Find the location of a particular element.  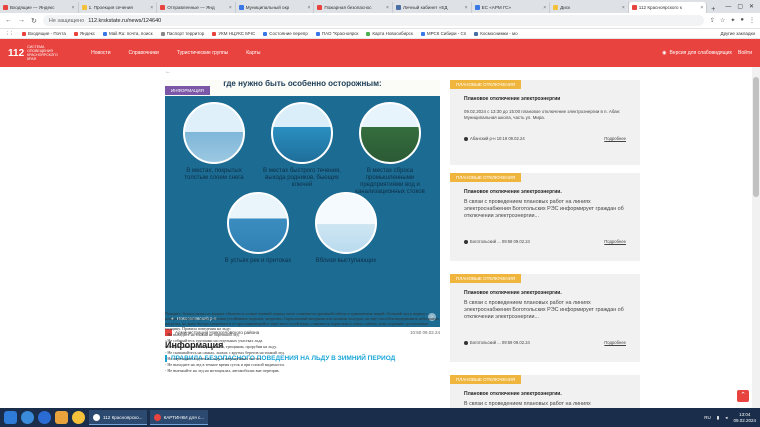

bookmark-item: МРСК Сибири - Сп is located at coordinates (443, 33).